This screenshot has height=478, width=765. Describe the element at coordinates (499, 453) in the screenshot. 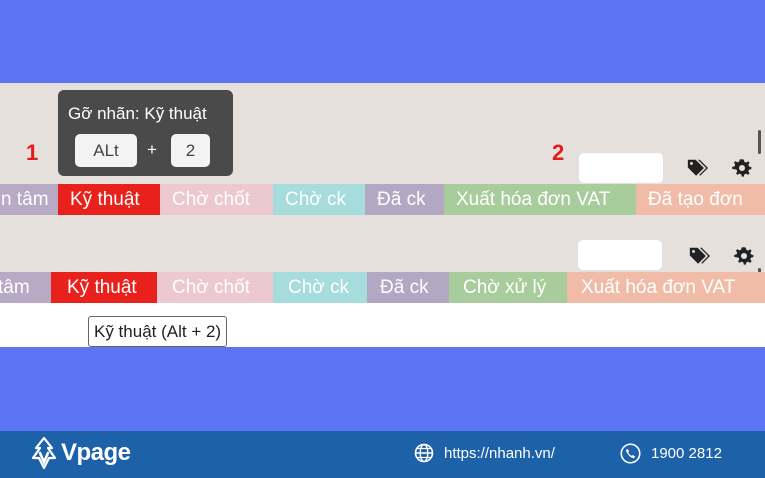

I see `website-url: https://nhanh.vn/` at that location.